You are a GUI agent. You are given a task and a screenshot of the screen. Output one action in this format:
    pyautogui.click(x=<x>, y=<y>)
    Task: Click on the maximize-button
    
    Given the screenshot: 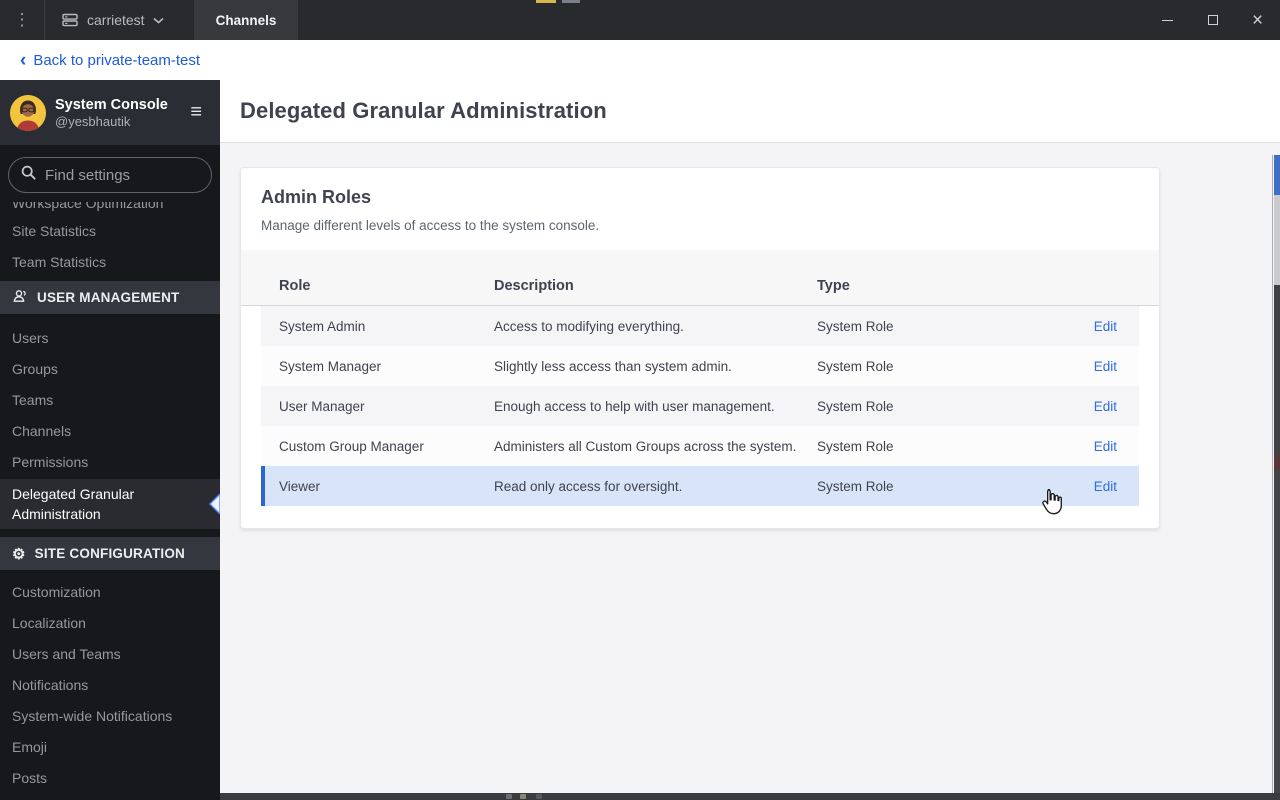 What is the action you would take?
    pyautogui.click(x=1212, y=20)
    